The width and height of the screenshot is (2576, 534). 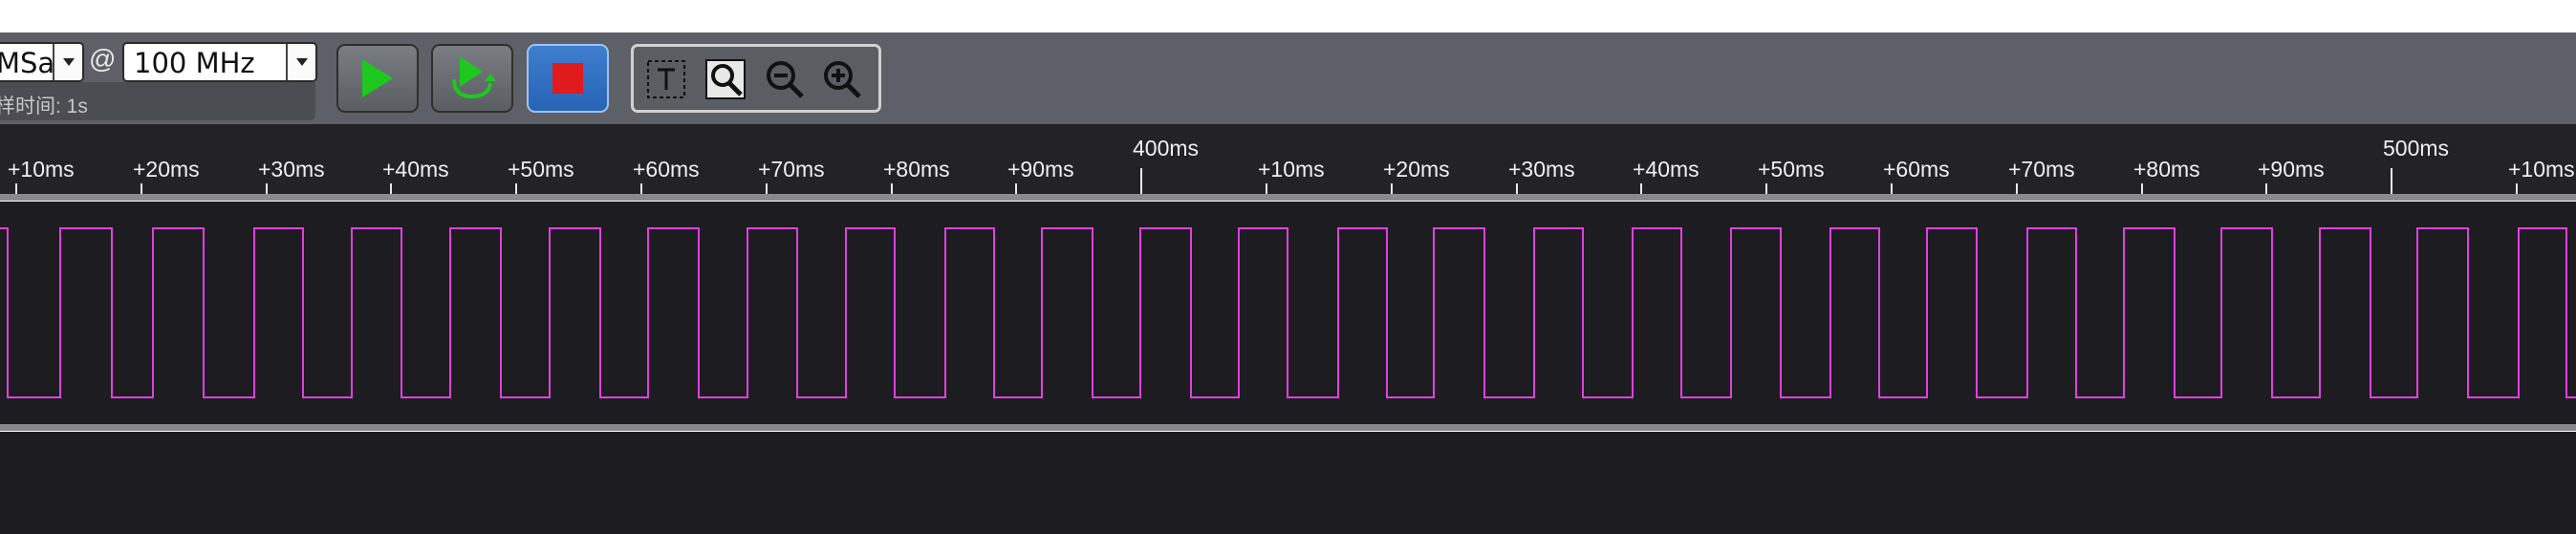 I want to click on trace-separator, so click(x=1288, y=428).